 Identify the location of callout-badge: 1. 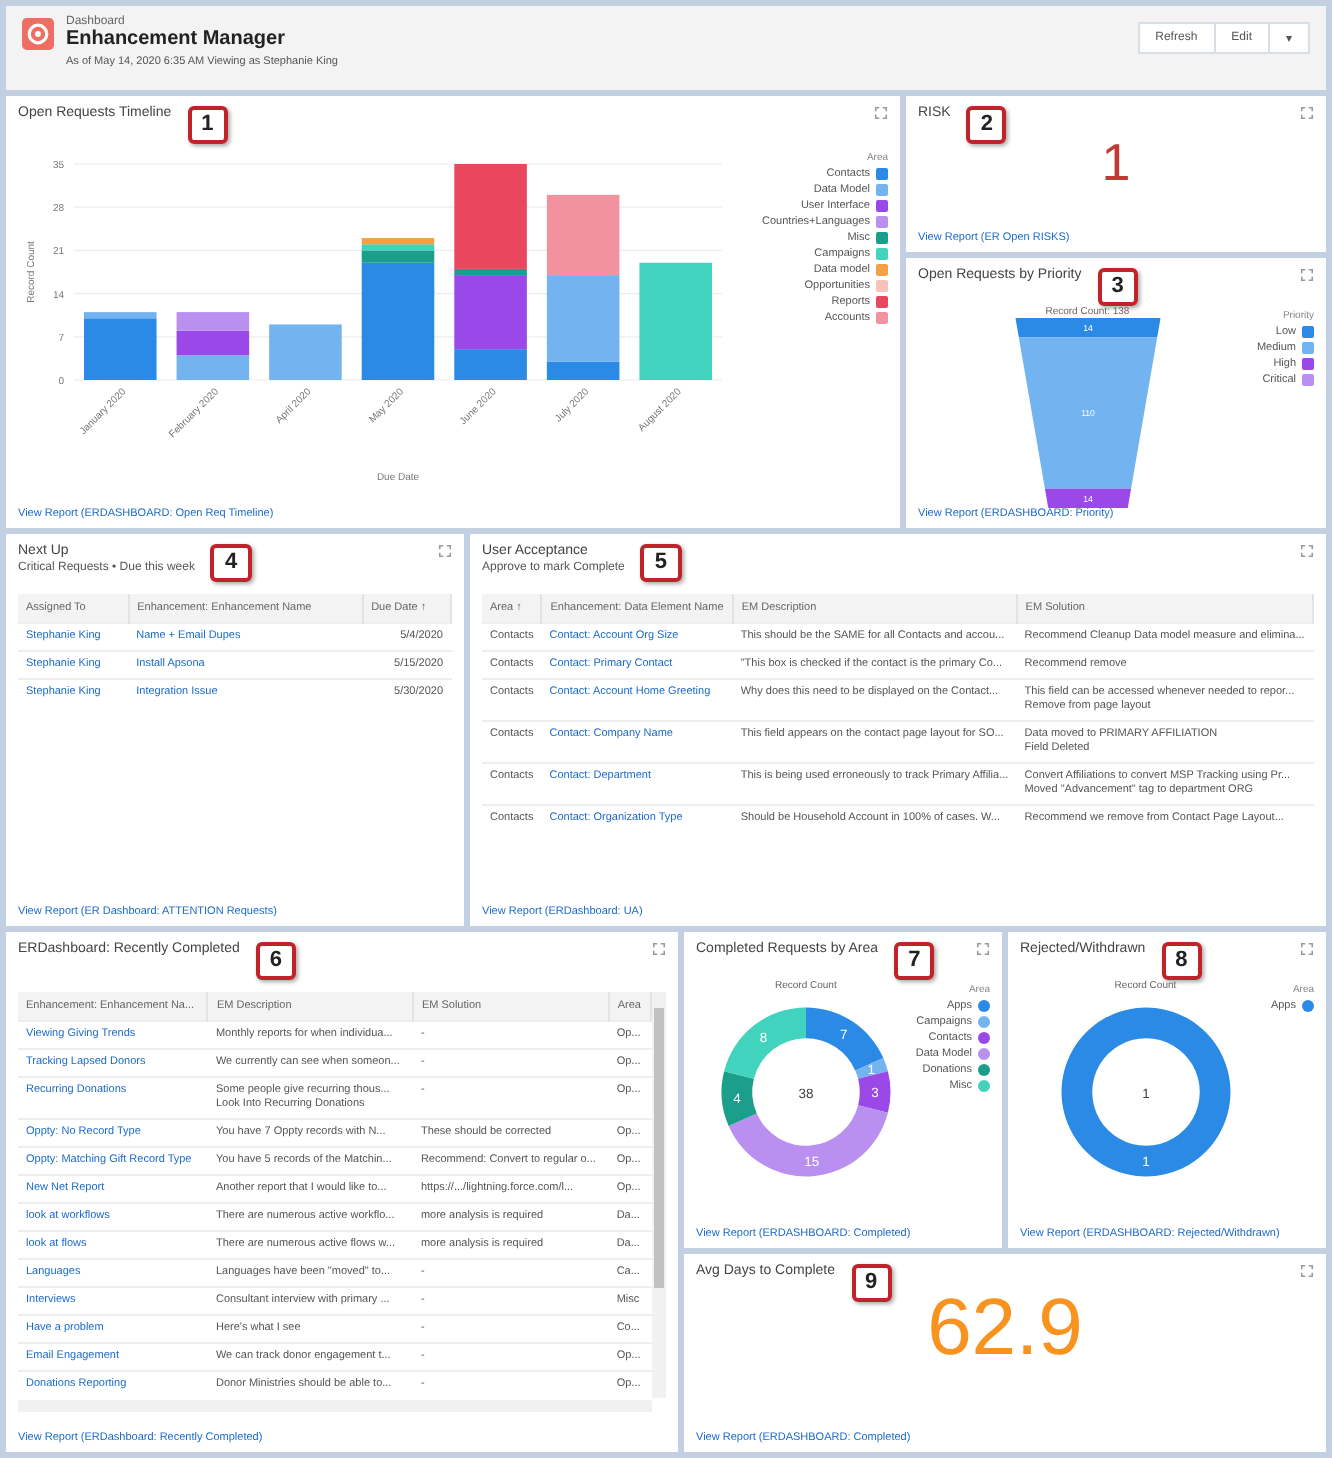
(207, 125).